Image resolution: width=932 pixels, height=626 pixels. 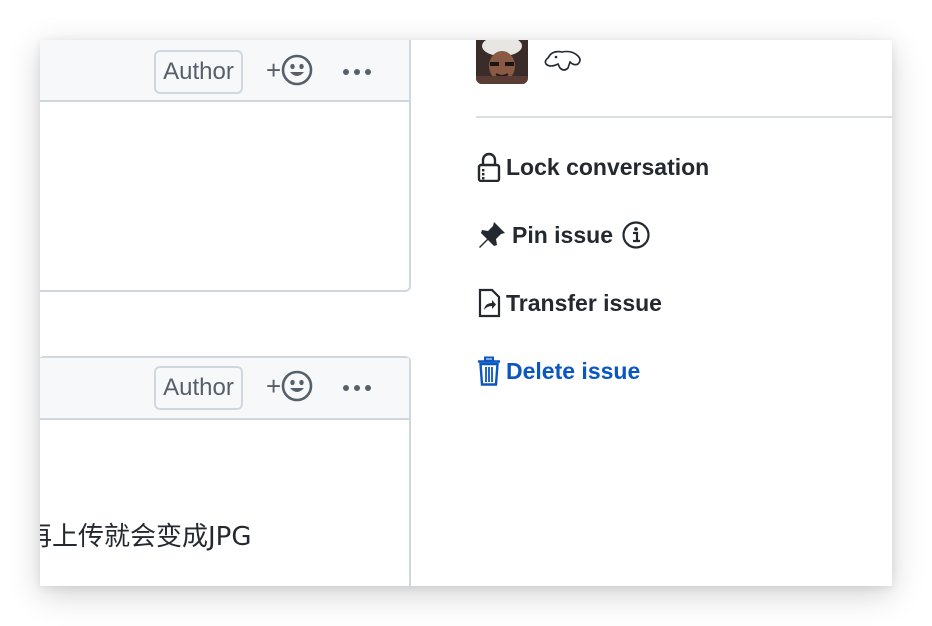 I want to click on lock-conversation-label: Lock conversation, so click(x=608, y=166).